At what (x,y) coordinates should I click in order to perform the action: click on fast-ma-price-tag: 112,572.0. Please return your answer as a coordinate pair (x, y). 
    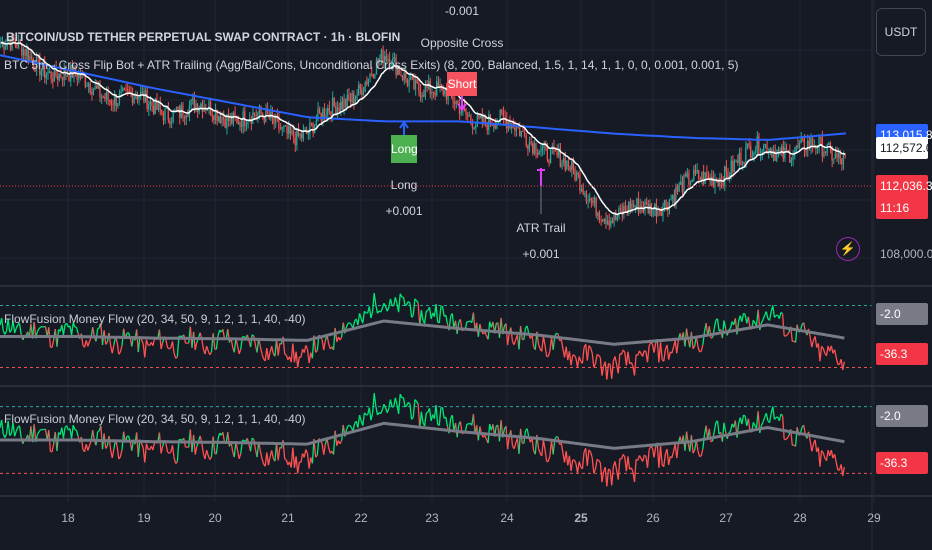
    Looking at the image, I should click on (904, 148).